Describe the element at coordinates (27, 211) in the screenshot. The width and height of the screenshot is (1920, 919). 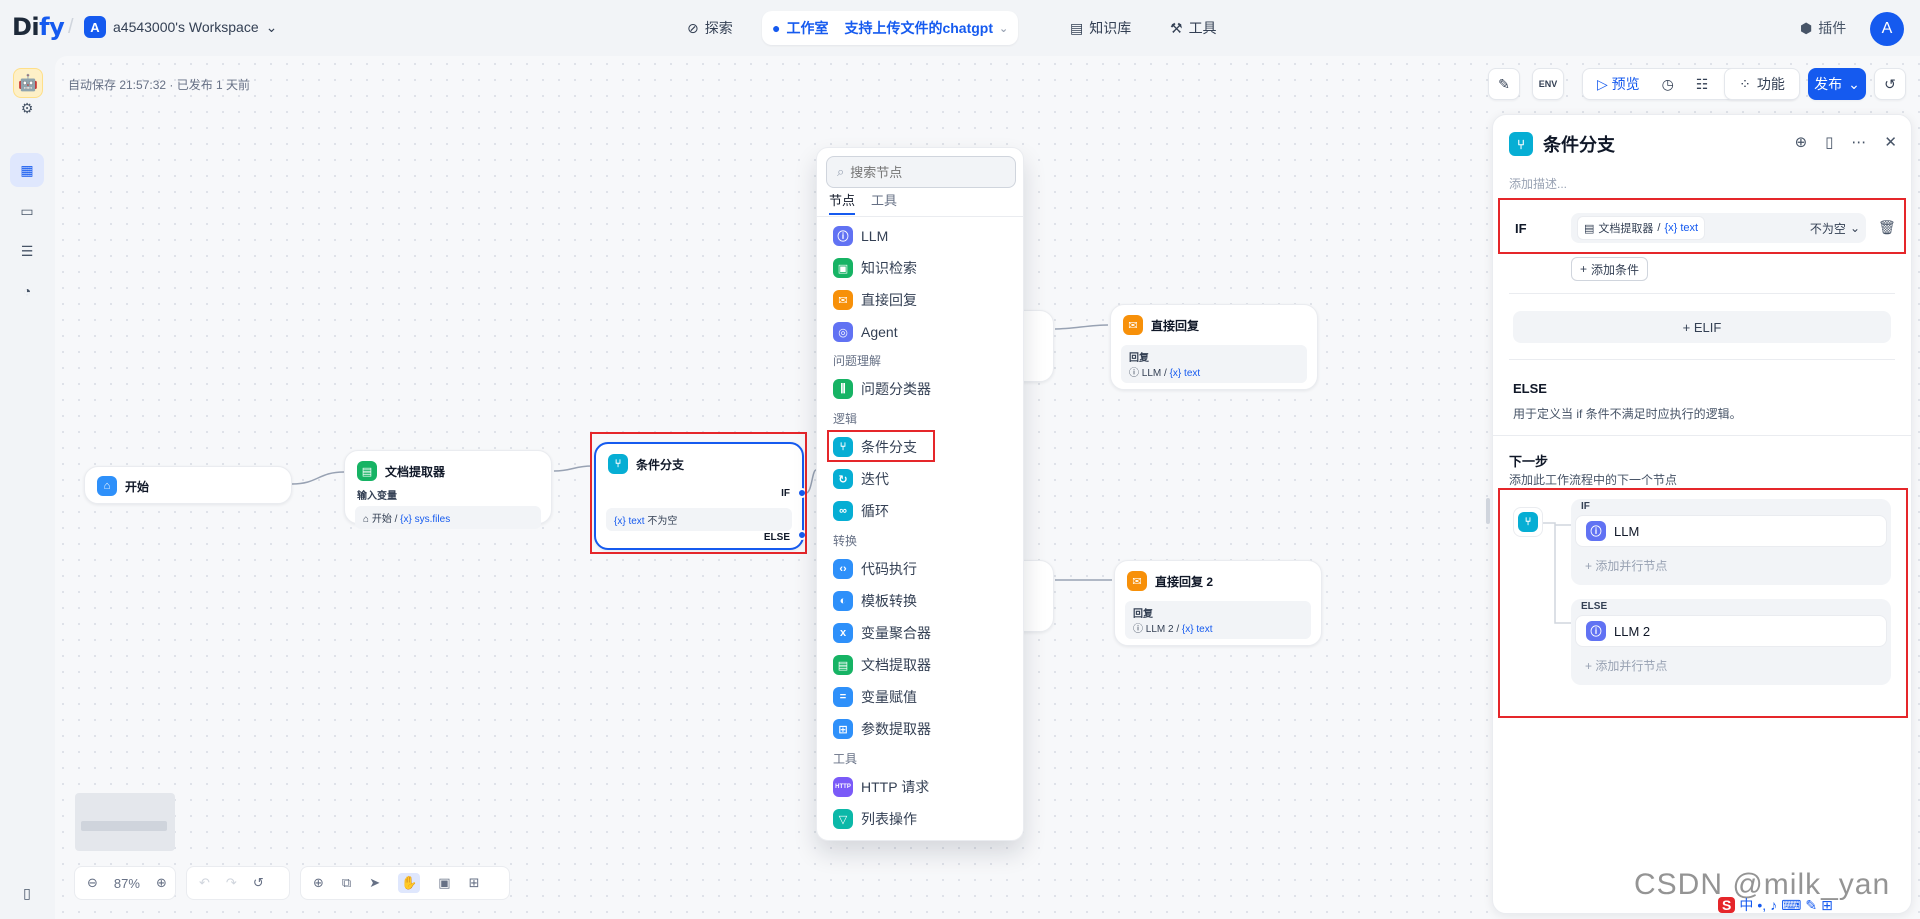
I see `terminal-icon: ▭` at that location.